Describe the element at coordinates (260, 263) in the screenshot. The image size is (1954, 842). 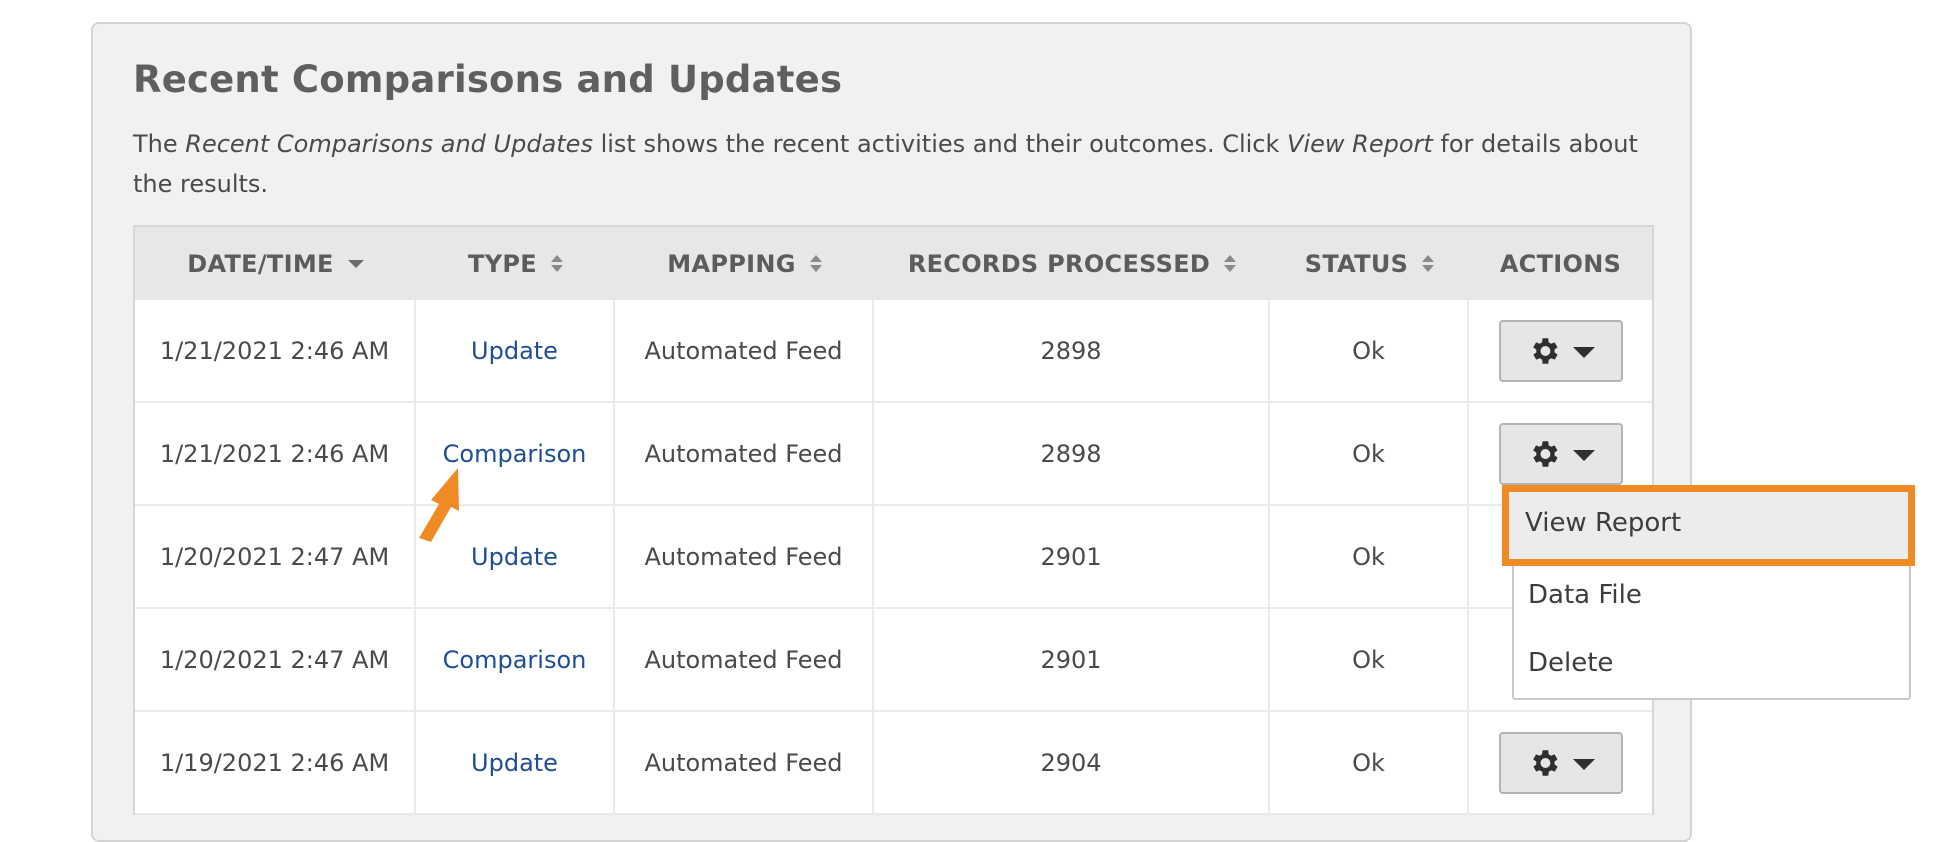
I see `header-datetime-label: DATE/TIME` at that location.